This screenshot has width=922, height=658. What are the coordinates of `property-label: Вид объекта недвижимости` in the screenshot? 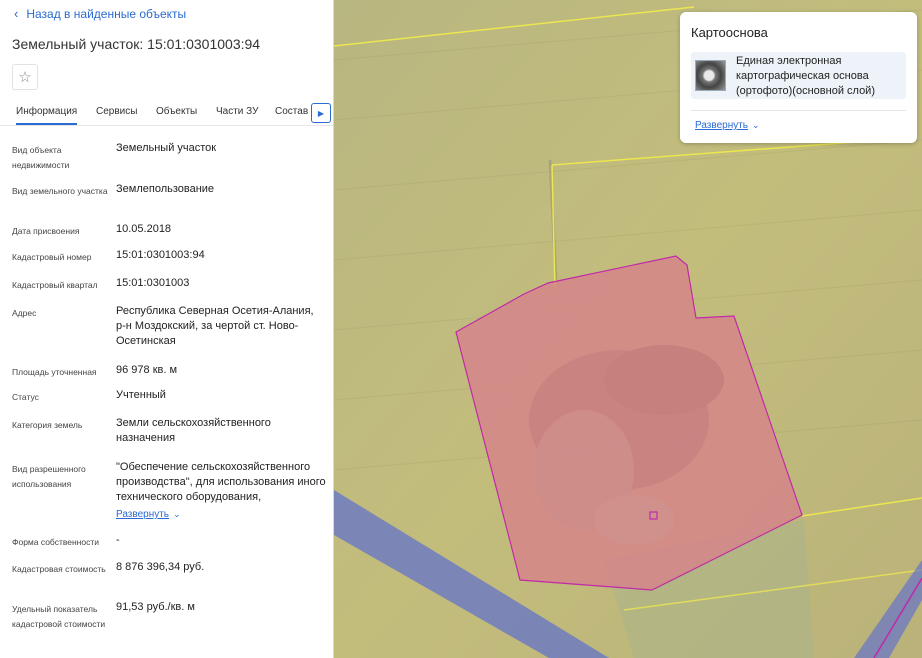 It's located at (41, 157).